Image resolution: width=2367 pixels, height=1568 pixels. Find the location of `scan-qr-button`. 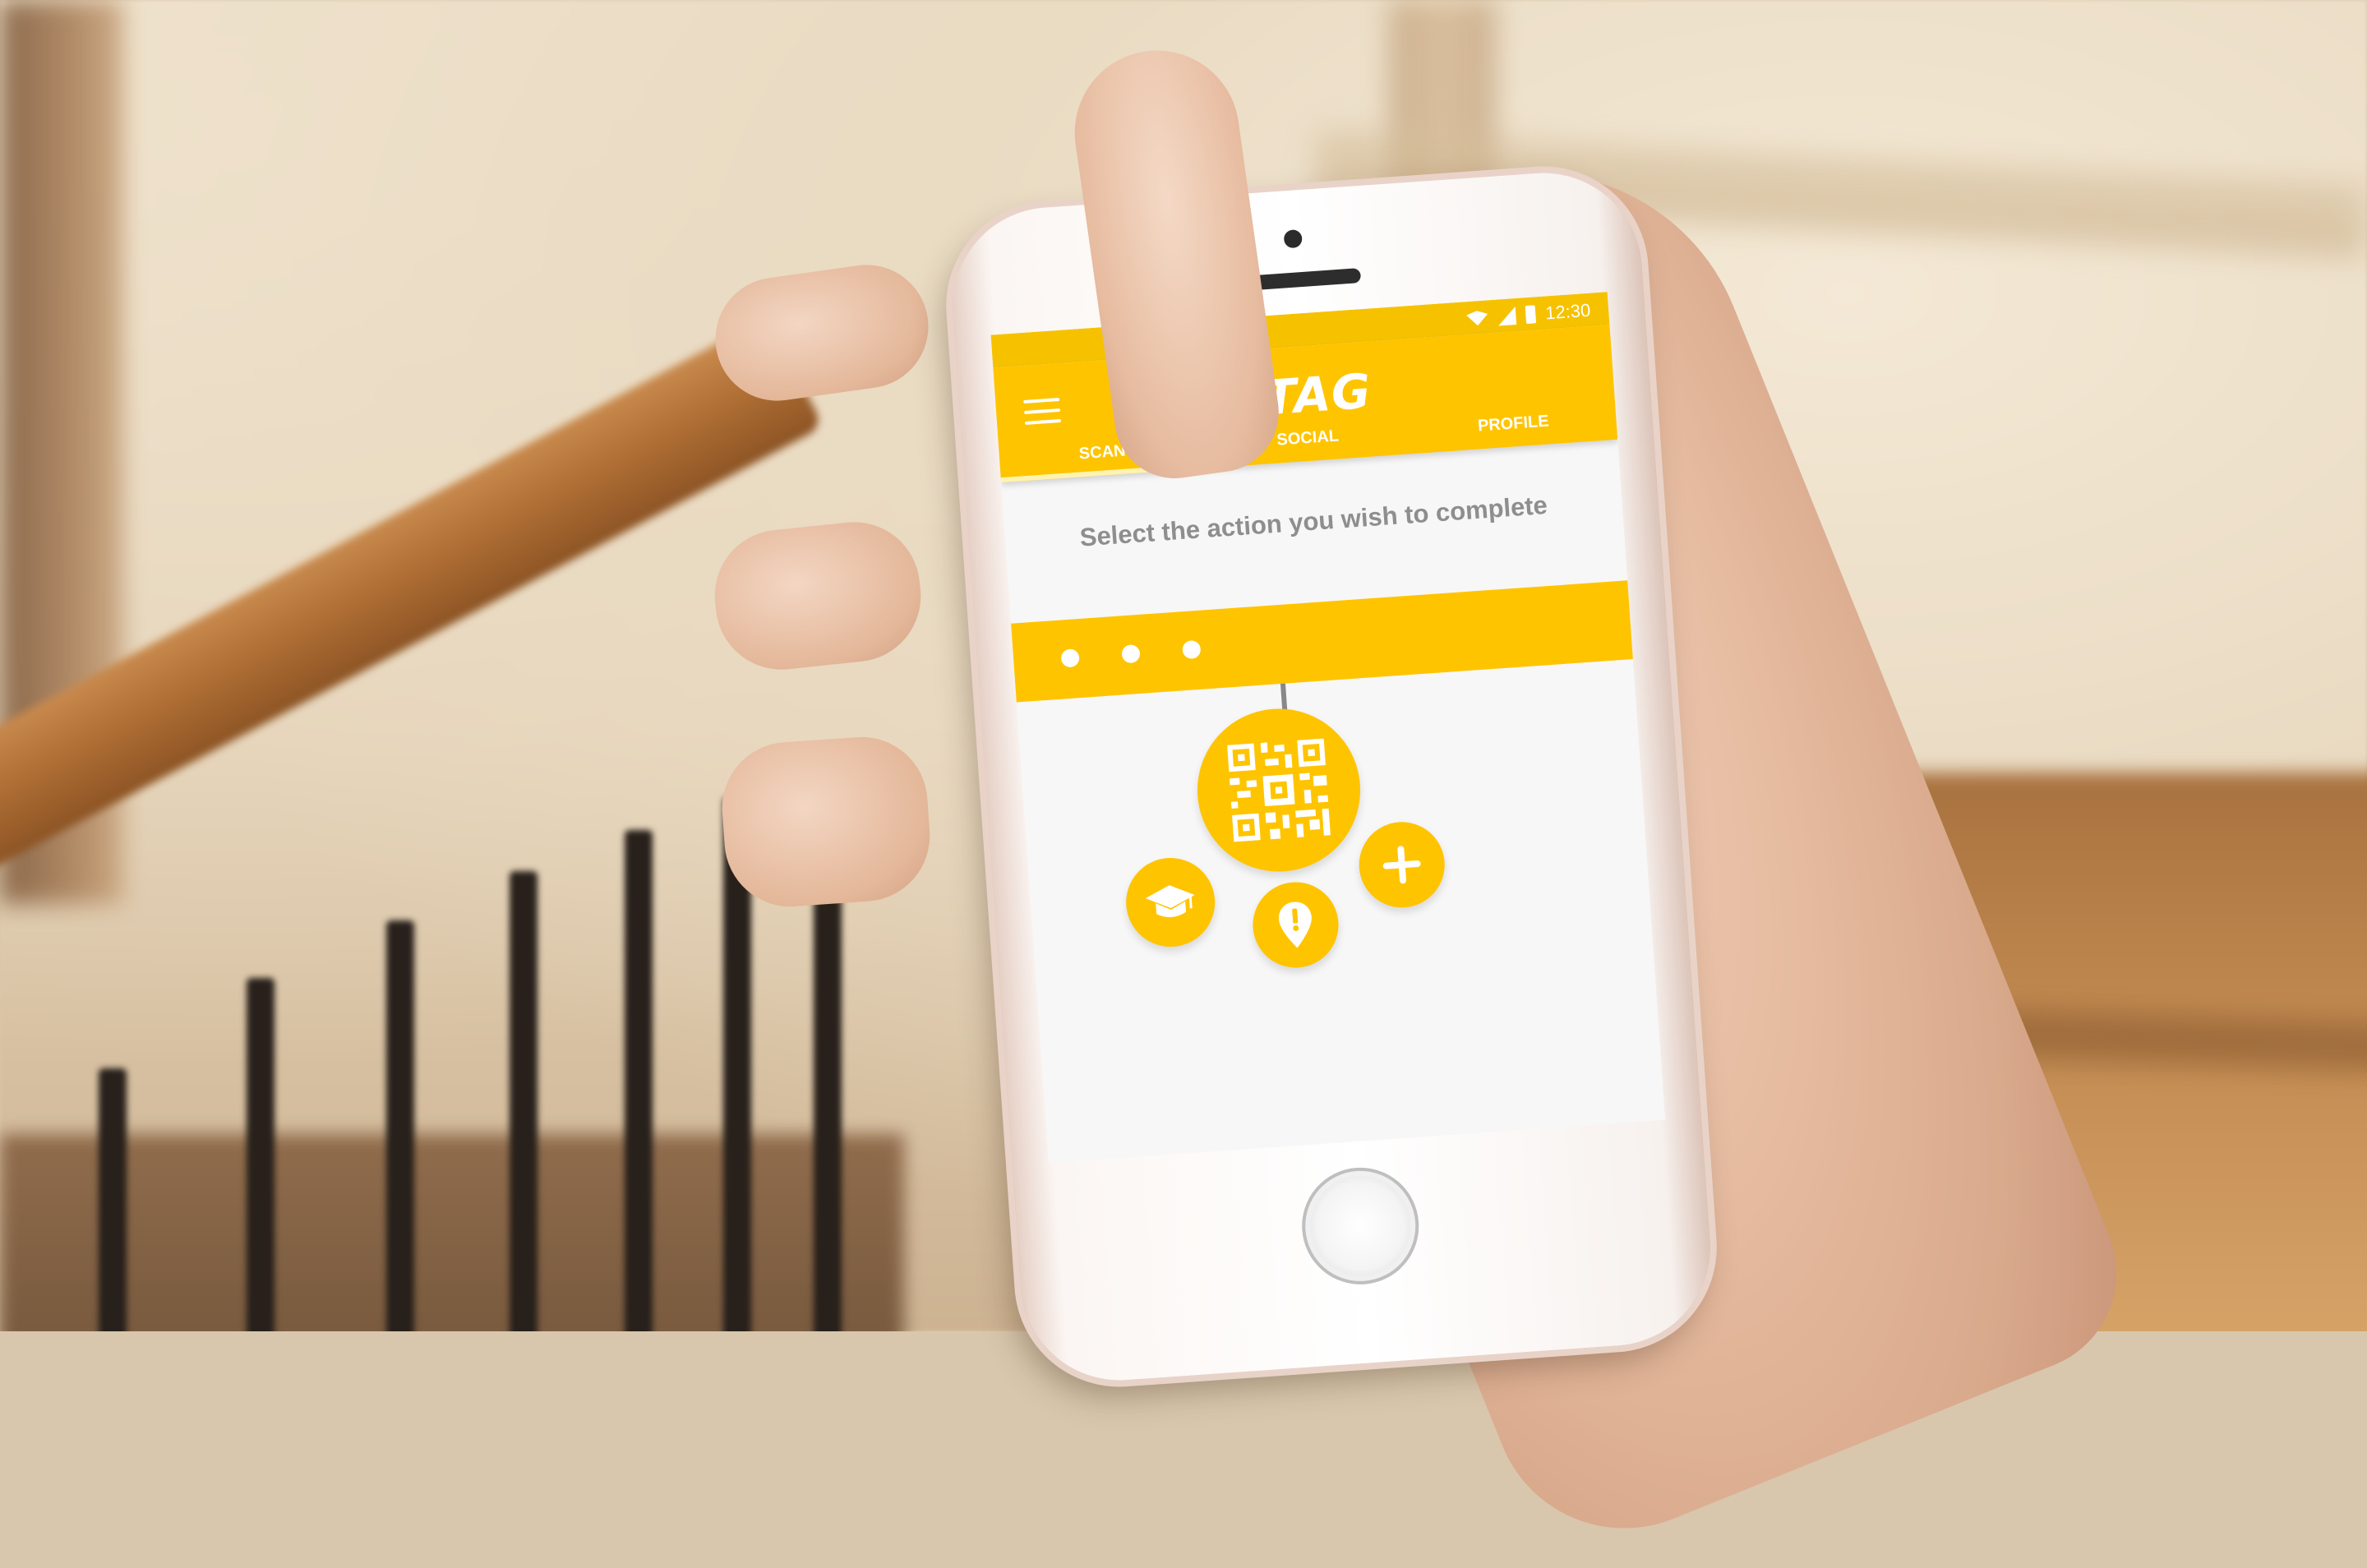

scan-qr-button is located at coordinates (1279, 790).